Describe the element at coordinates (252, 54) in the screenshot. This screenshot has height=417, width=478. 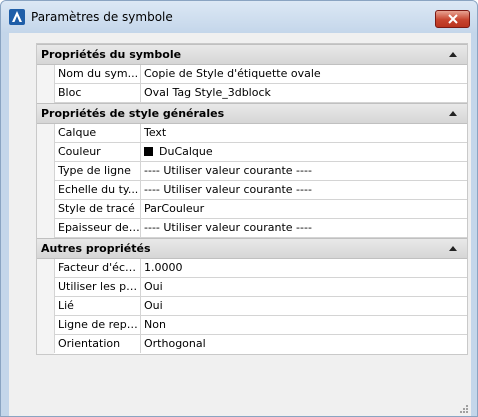
I see `category-header-symbol: Propriétés du symbole` at that location.